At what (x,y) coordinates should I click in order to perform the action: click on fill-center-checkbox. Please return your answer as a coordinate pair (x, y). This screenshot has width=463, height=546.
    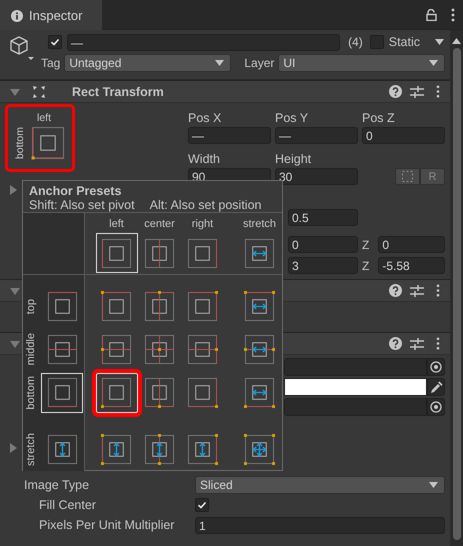
    Looking at the image, I should click on (202, 505).